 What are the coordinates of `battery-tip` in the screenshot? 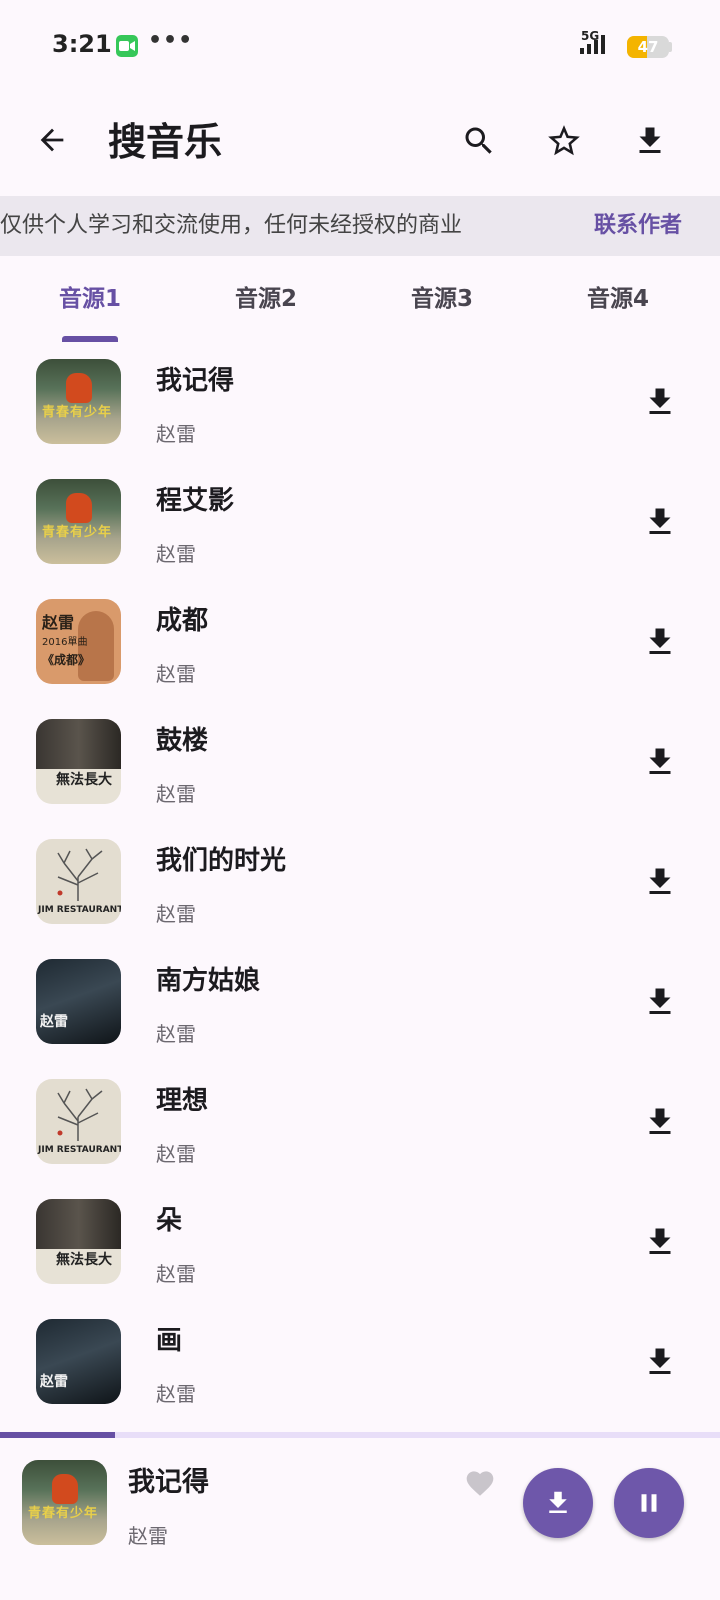 It's located at (670, 47).